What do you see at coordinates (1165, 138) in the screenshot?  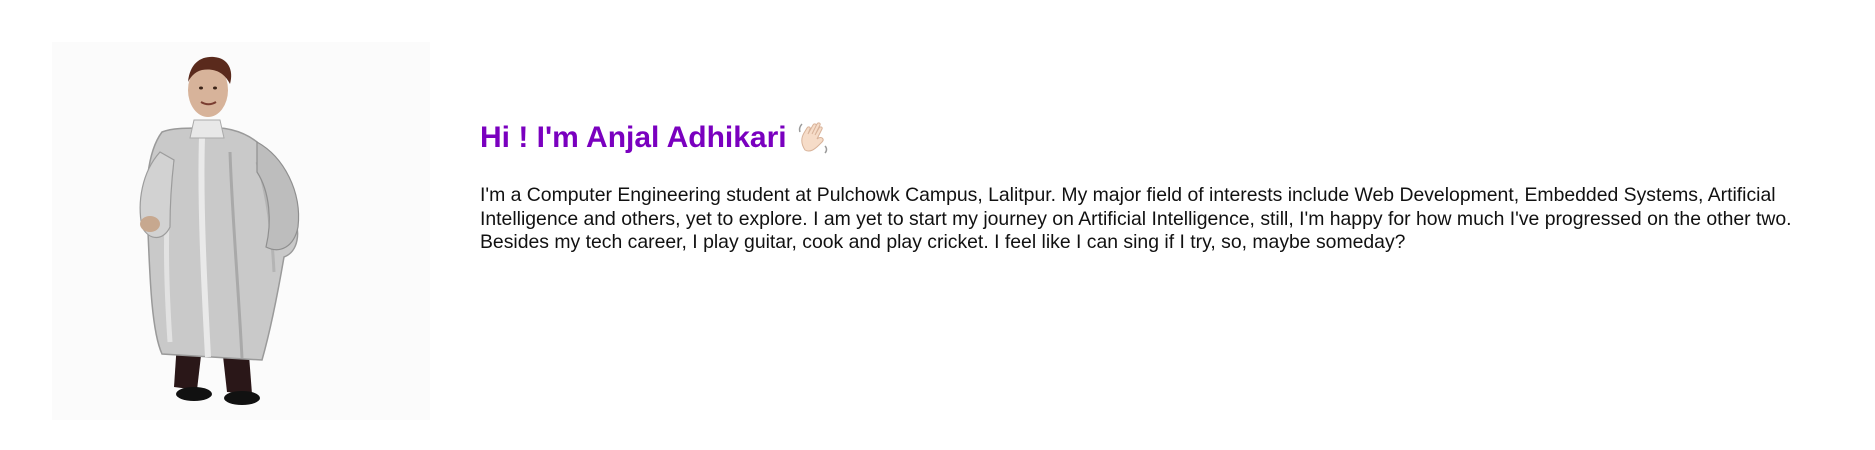 I see `intro-heading: Hi ! I'm Anjal Adhikari` at bounding box center [1165, 138].